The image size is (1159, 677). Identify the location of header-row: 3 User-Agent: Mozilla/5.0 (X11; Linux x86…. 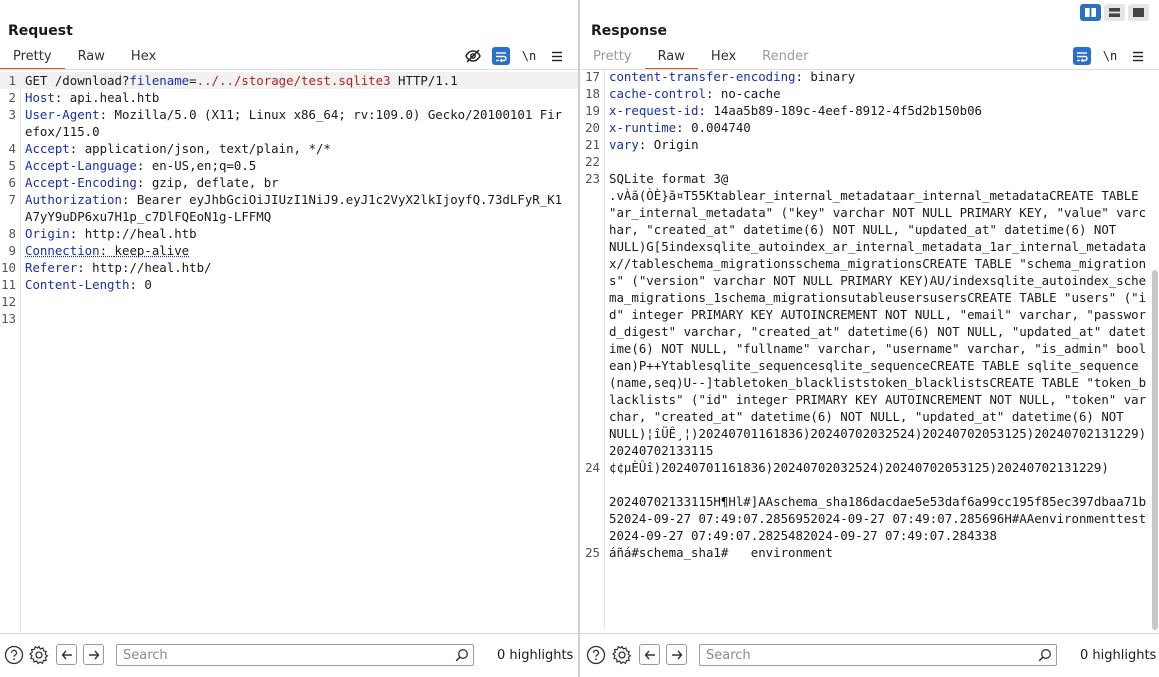
(285, 123).